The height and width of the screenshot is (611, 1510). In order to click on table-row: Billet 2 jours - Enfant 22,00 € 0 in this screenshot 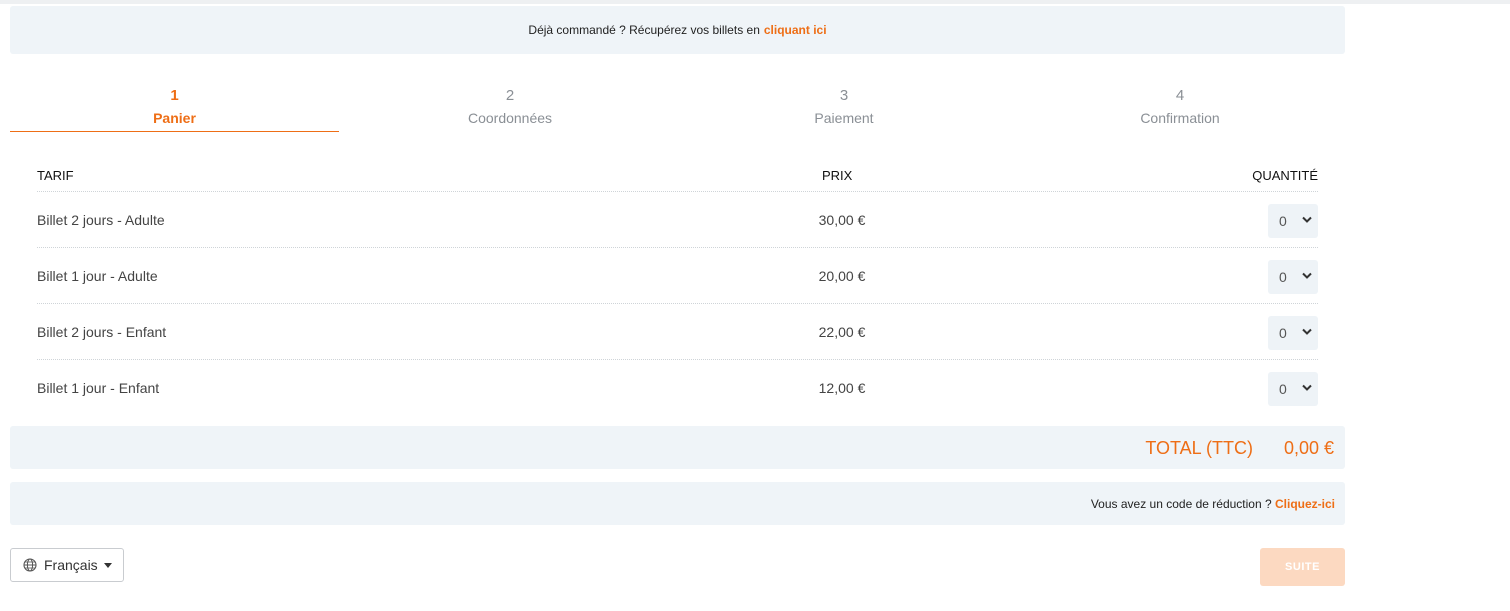, I will do `click(677, 332)`.